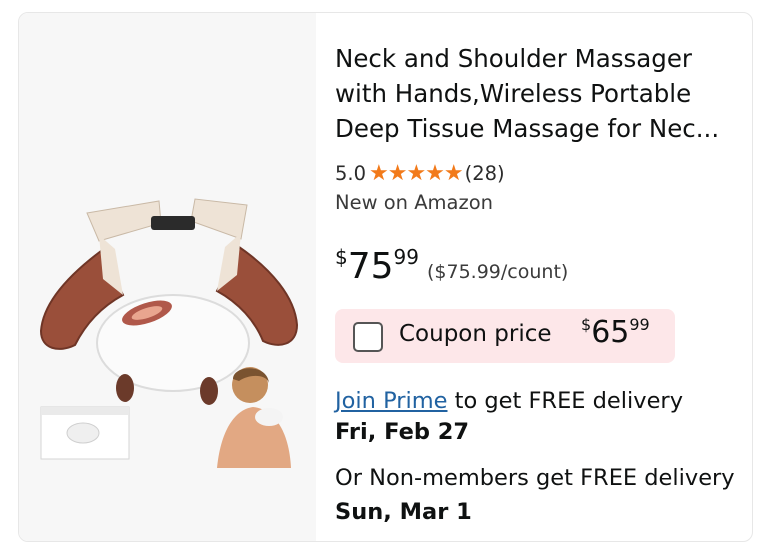  I want to click on condition-note: New on Amazon, so click(414, 202).